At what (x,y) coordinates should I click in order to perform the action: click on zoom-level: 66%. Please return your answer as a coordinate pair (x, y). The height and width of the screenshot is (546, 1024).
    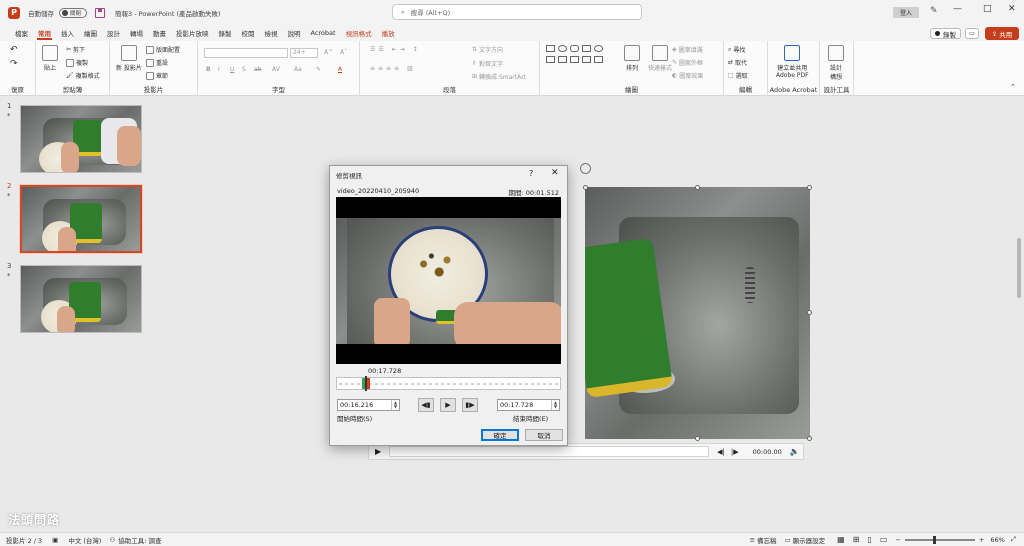
    Looking at the image, I should click on (997, 540).